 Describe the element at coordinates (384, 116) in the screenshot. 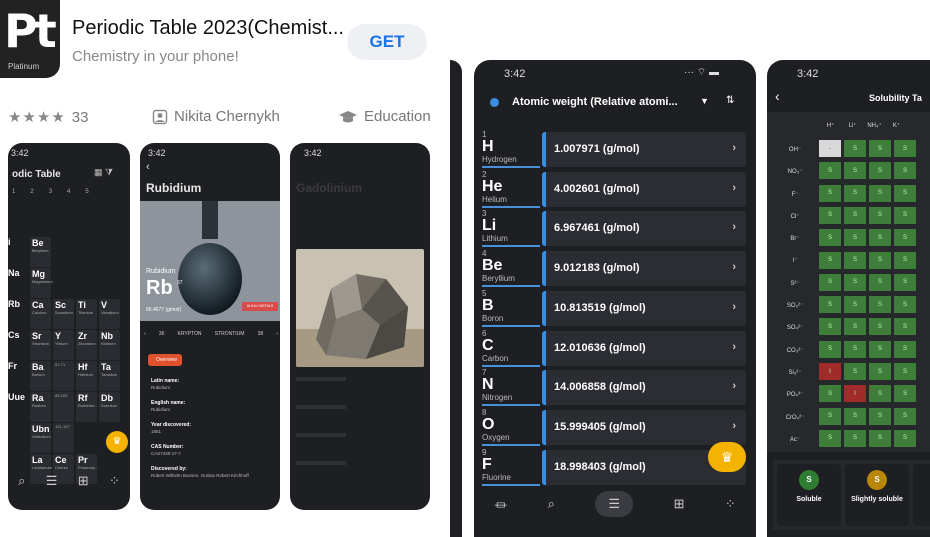

I see `category: Education` at that location.